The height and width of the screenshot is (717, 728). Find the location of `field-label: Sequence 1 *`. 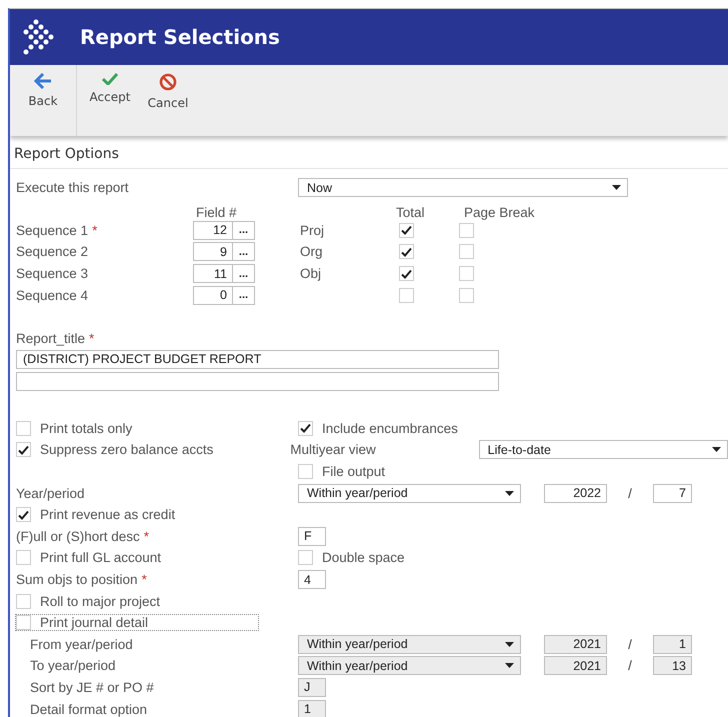

field-label: Sequence 1 * is located at coordinates (57, 230).